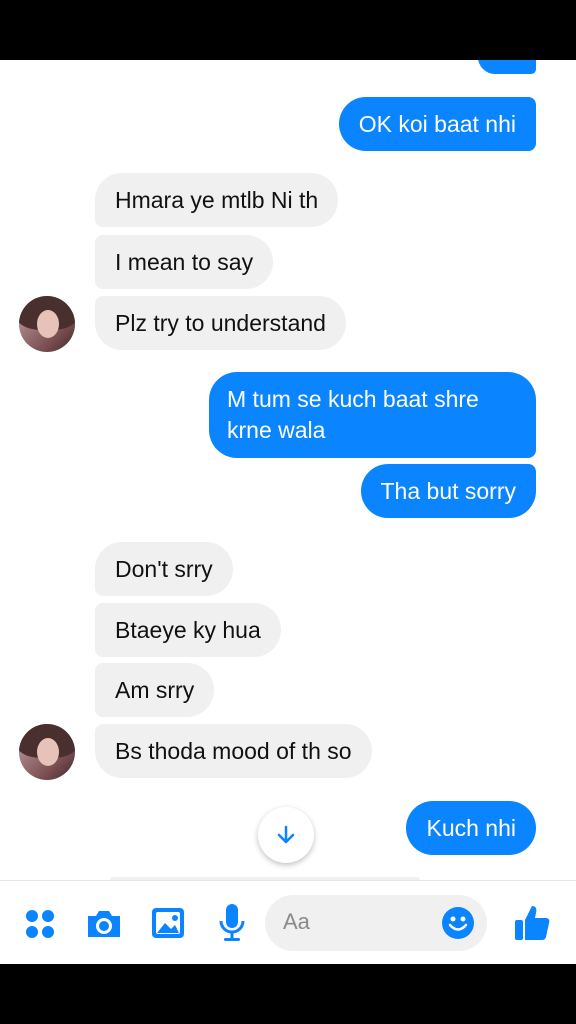 The height and width of the screenshot is (1024, 576). I want to click on emoji-button, so click(458, 923).